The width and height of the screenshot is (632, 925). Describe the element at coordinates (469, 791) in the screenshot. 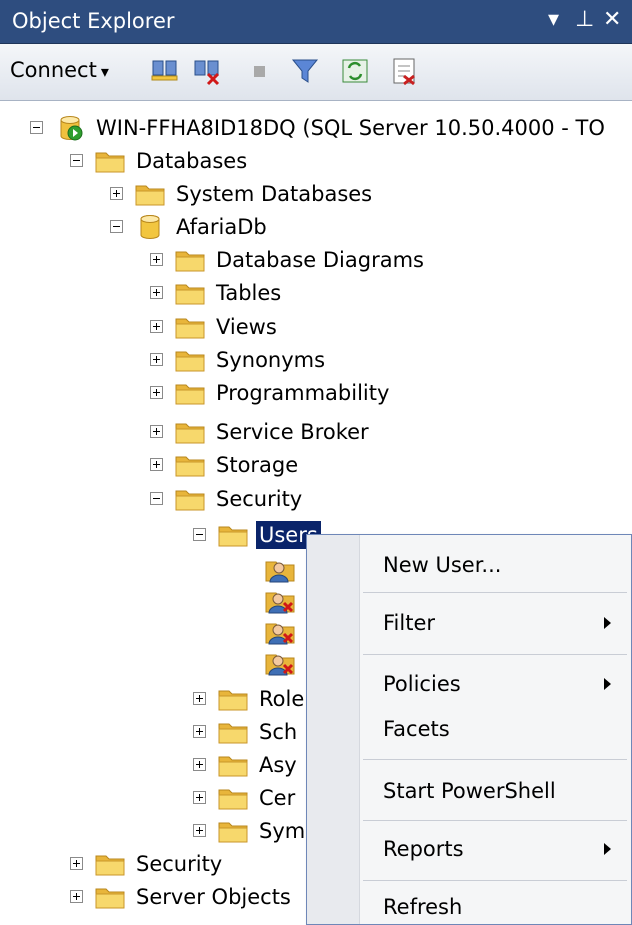

I see `menu-item-start-powershell: Start PowerShell` at that location.